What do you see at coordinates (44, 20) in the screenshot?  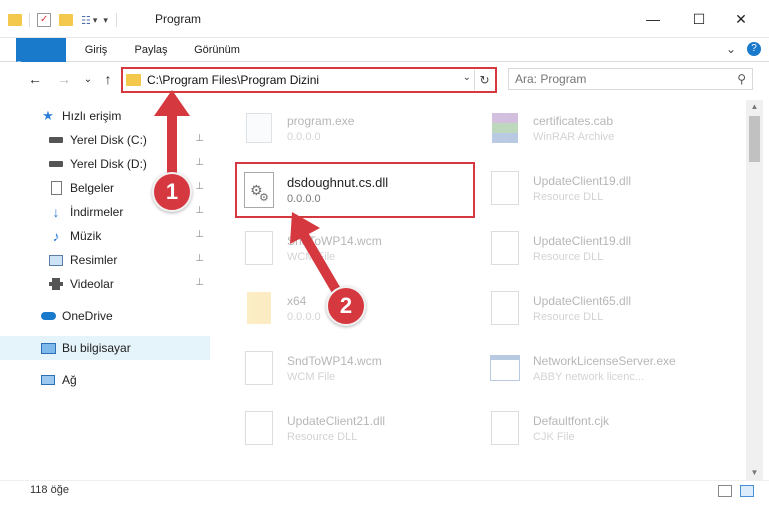 I see `properties-icon: ✓` at bounding box center [44, 20].